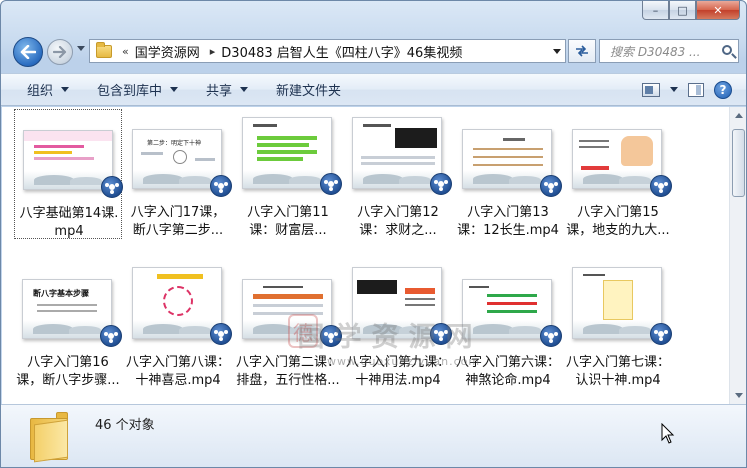  What do you see at coordinates (309, 91) in the screenshot?
I see `new-folder-label: 新建文件夹` at bounding box center [309, 91].